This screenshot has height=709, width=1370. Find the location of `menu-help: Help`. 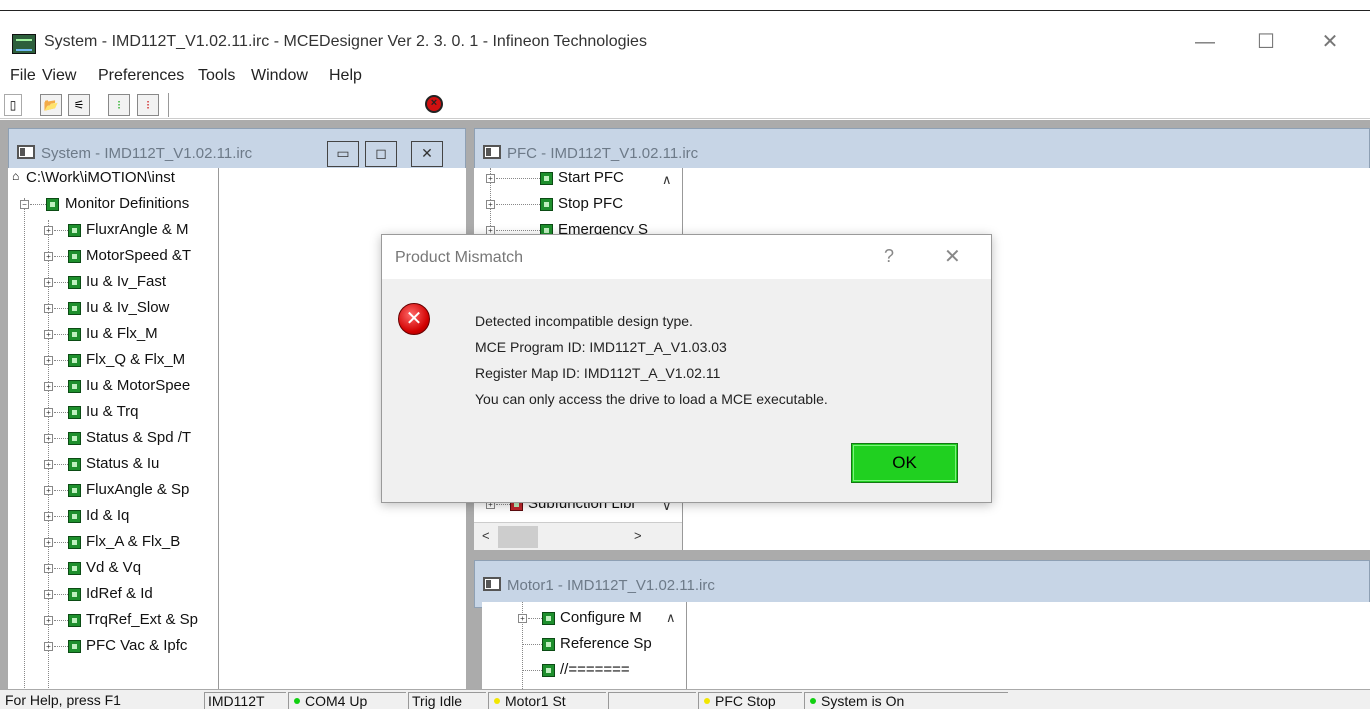

menu-help: Help is located at coordinates (345, 76).